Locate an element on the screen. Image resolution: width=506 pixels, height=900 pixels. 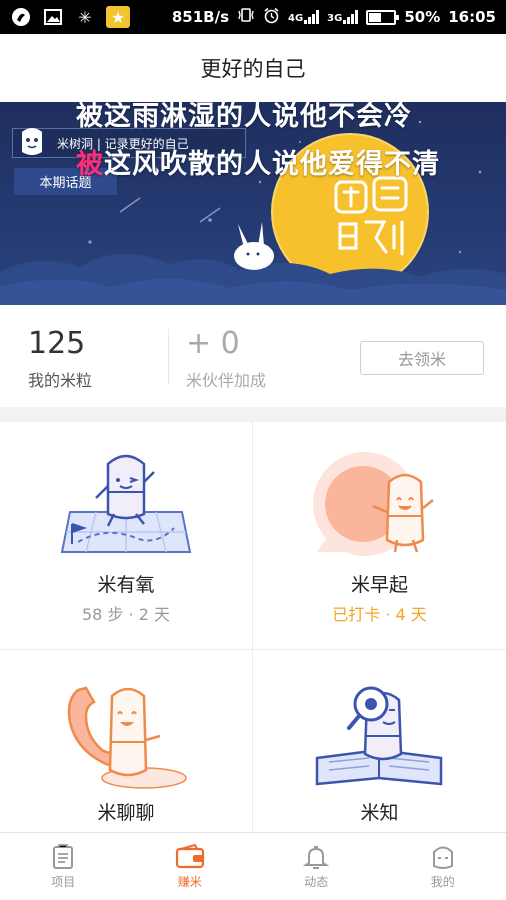
banner-lyric-line-2: 被这风吹散的人说他爱得不清 is located at coordinates (258, 161).